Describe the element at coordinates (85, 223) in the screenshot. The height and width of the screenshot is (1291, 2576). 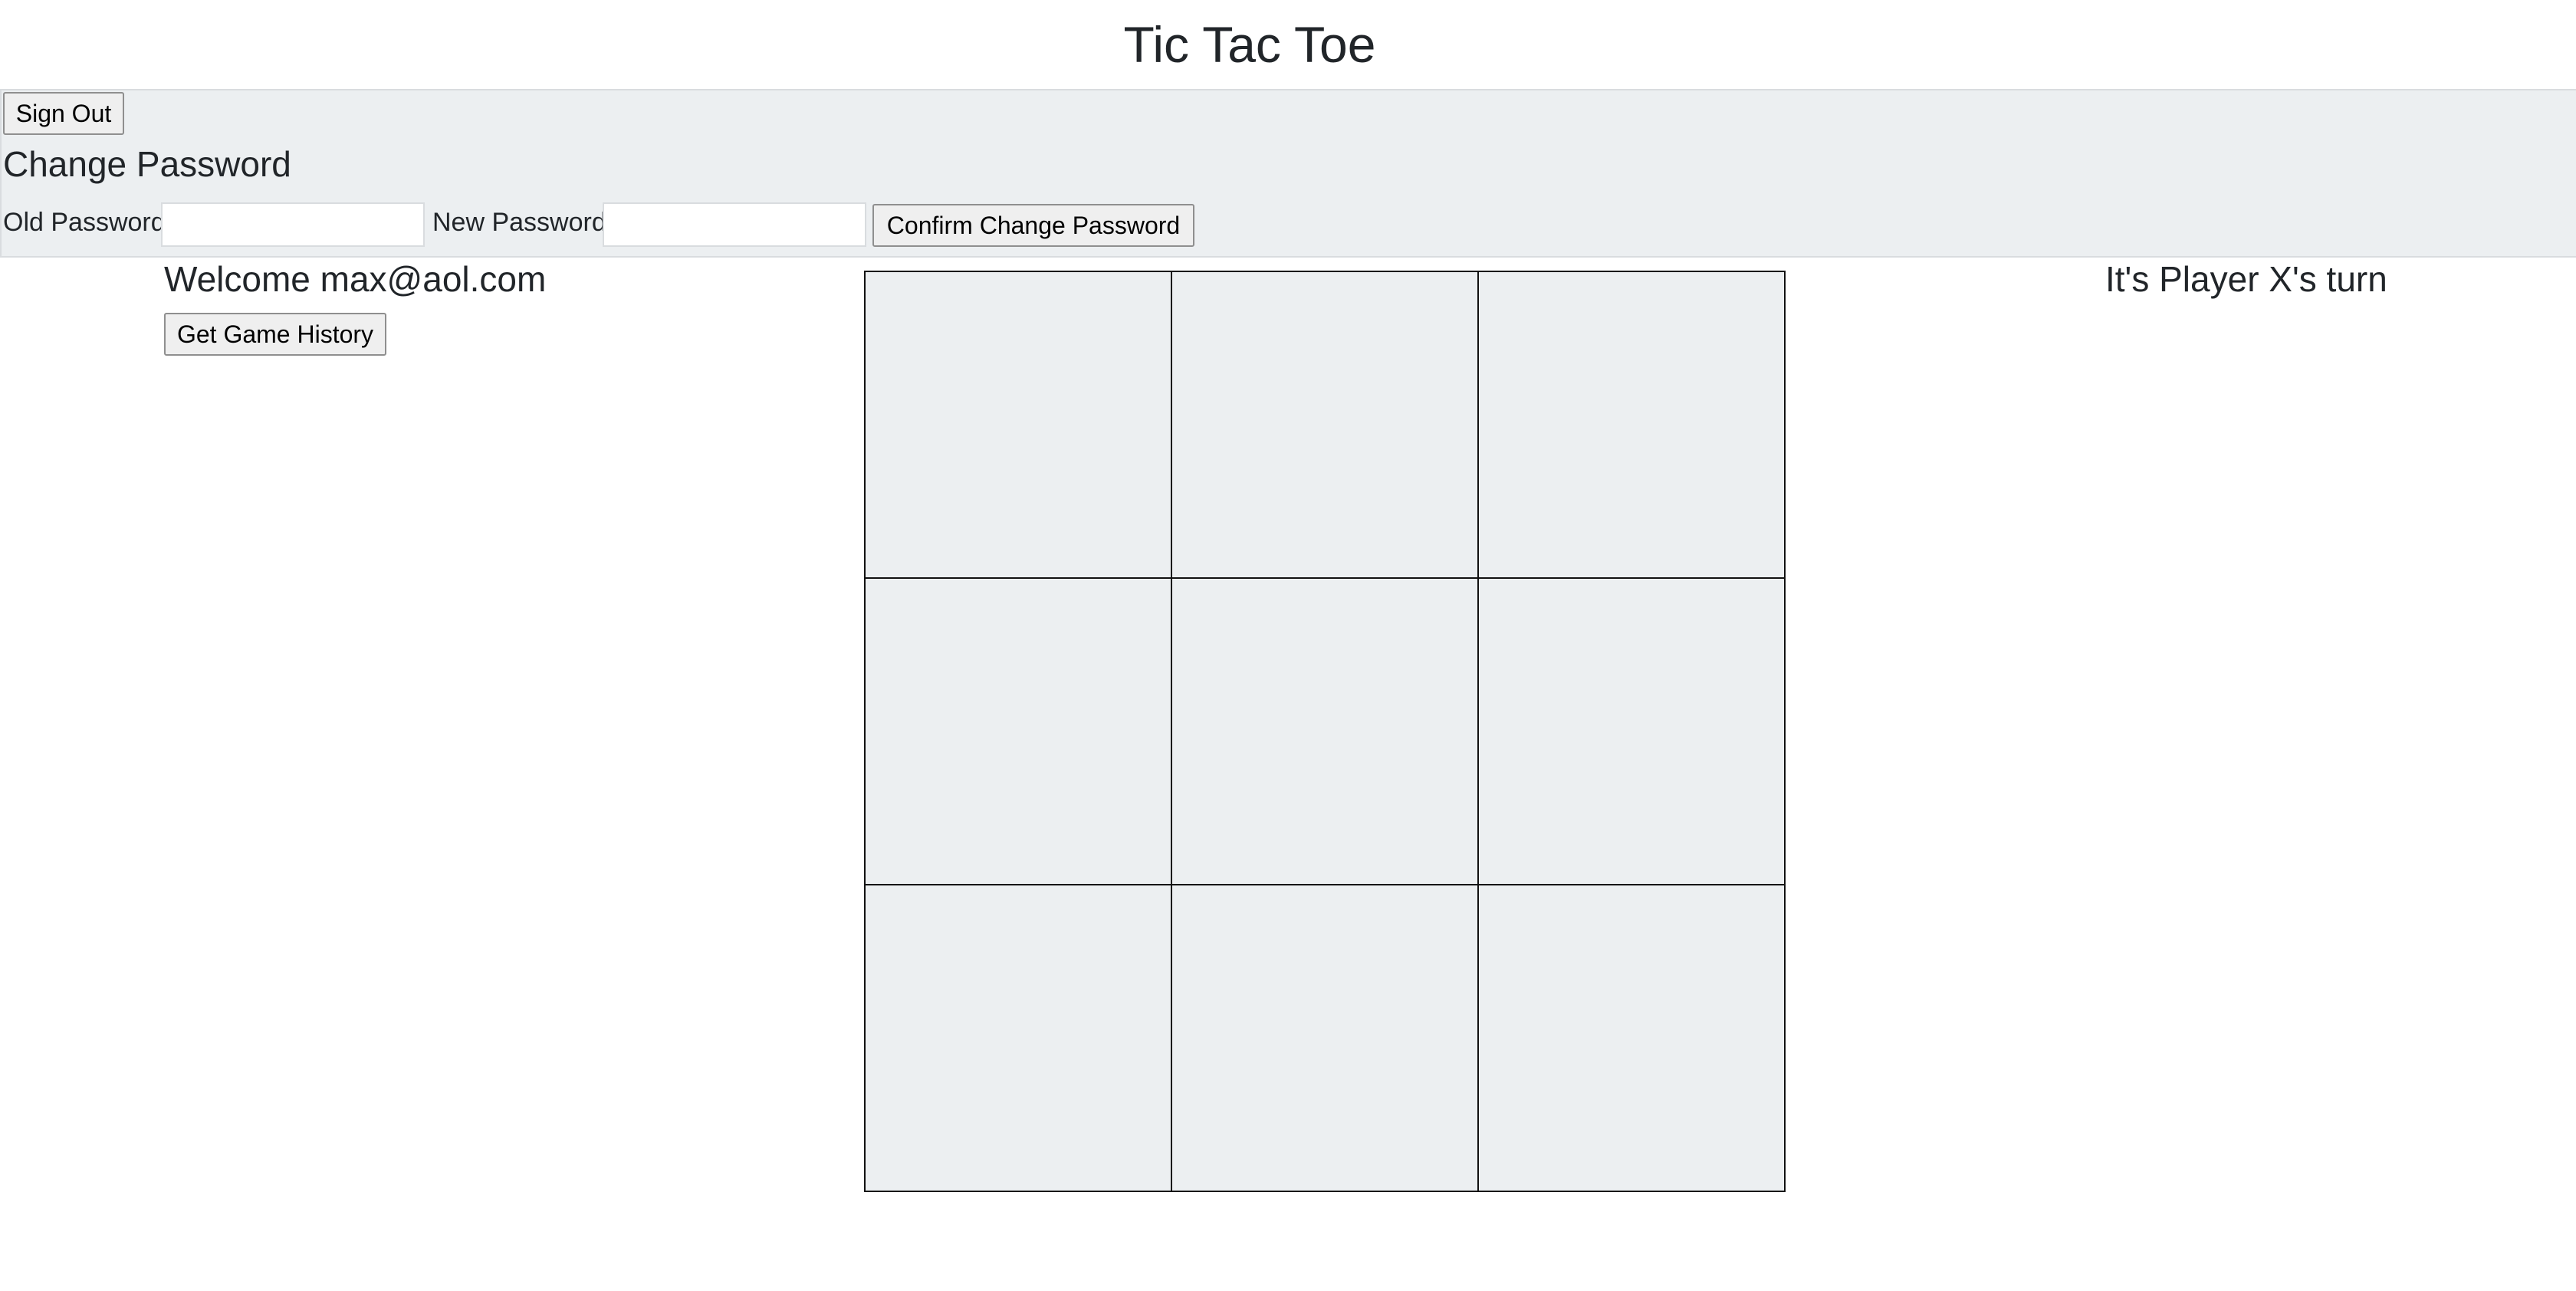
I see `old-password-label: Old Password` at that location.